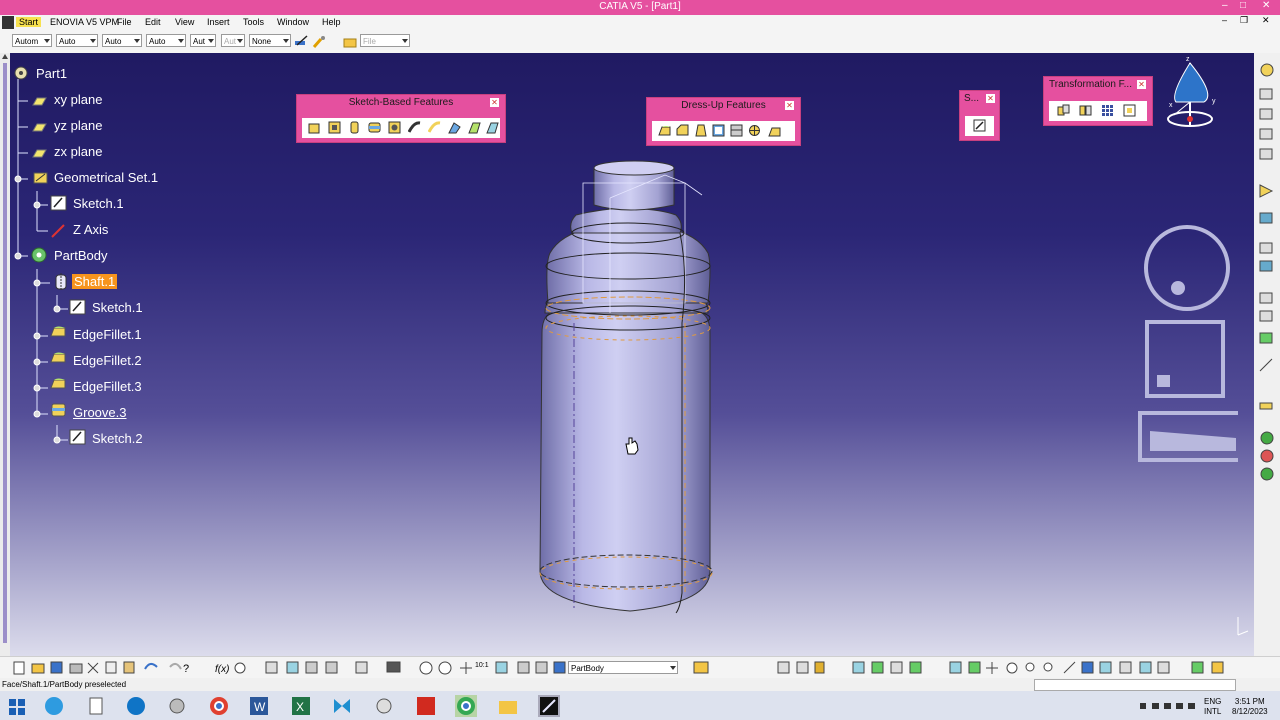 Image resolution: width=1280 pixels, height=720 pixels. Describe the element at coordinates (342, 706) in the screenshot. I see `butterfly-app-icon` at that location.